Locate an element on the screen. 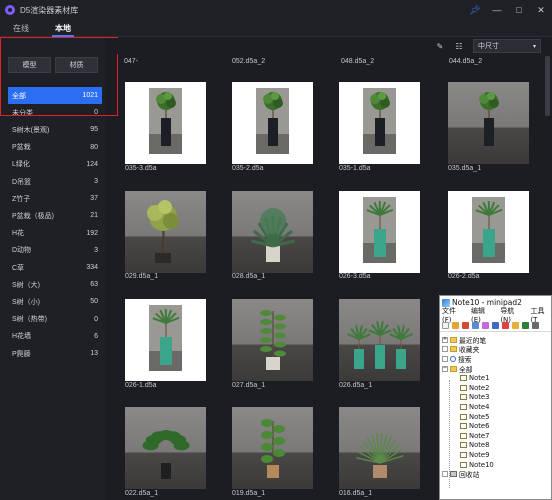 The width and height of the screenshot is (552, 500). sidebar-item-category: P盆栽 80 is located at coordinates (55, 147).